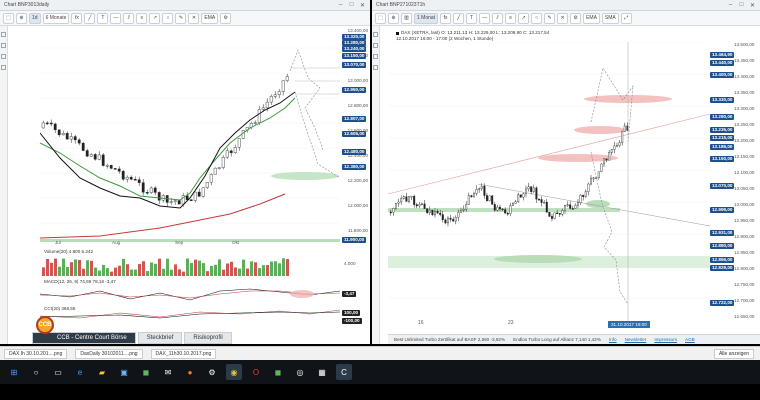 The width and height of the screenshot is (760, 400). I want to click on y-tick: 12.950,00, so click(744, 220).